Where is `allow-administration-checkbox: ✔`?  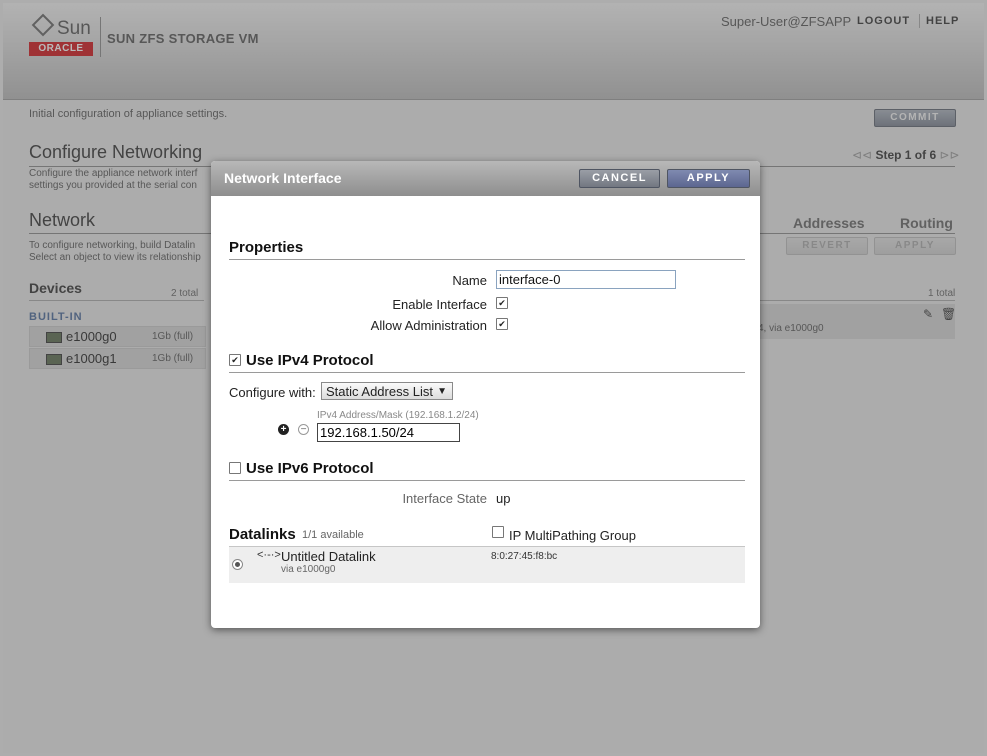
allow-administration-checkbox: ✔ is located at coordinates (502, 324).